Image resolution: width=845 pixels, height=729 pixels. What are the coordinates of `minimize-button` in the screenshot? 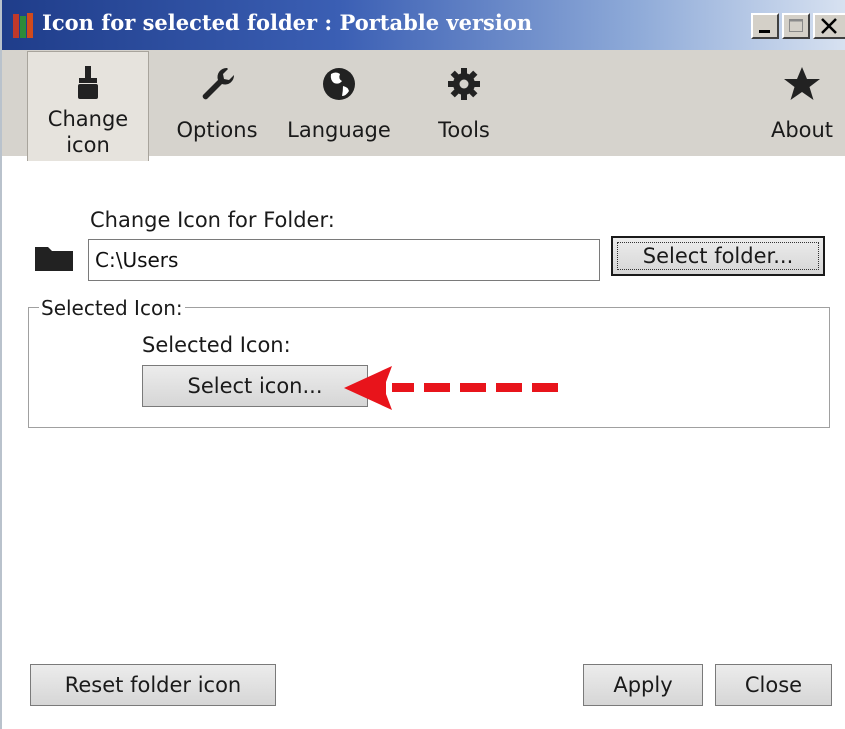 It's located at (765, 26).